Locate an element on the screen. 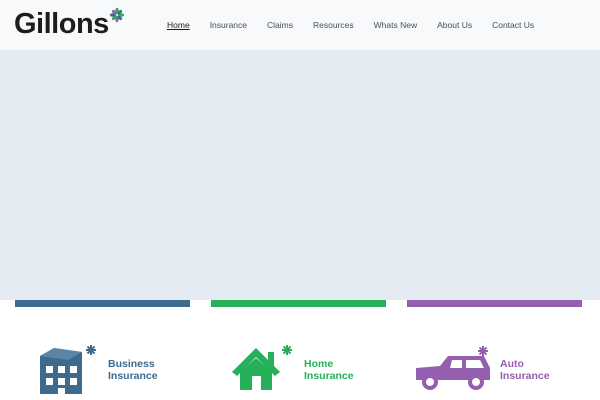  auto-insurance-card: Auto Insurance is located at coordinates (499, 366).